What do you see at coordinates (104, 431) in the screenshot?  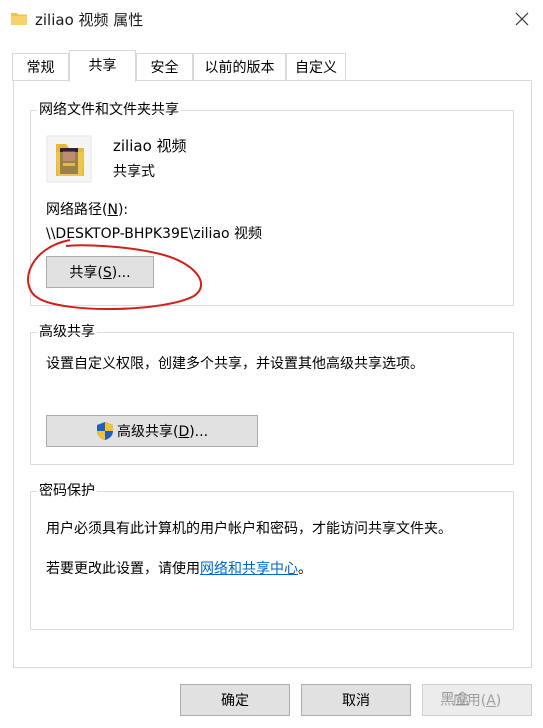 I see `uac-shield-icon` at bounding box center [104, 431].